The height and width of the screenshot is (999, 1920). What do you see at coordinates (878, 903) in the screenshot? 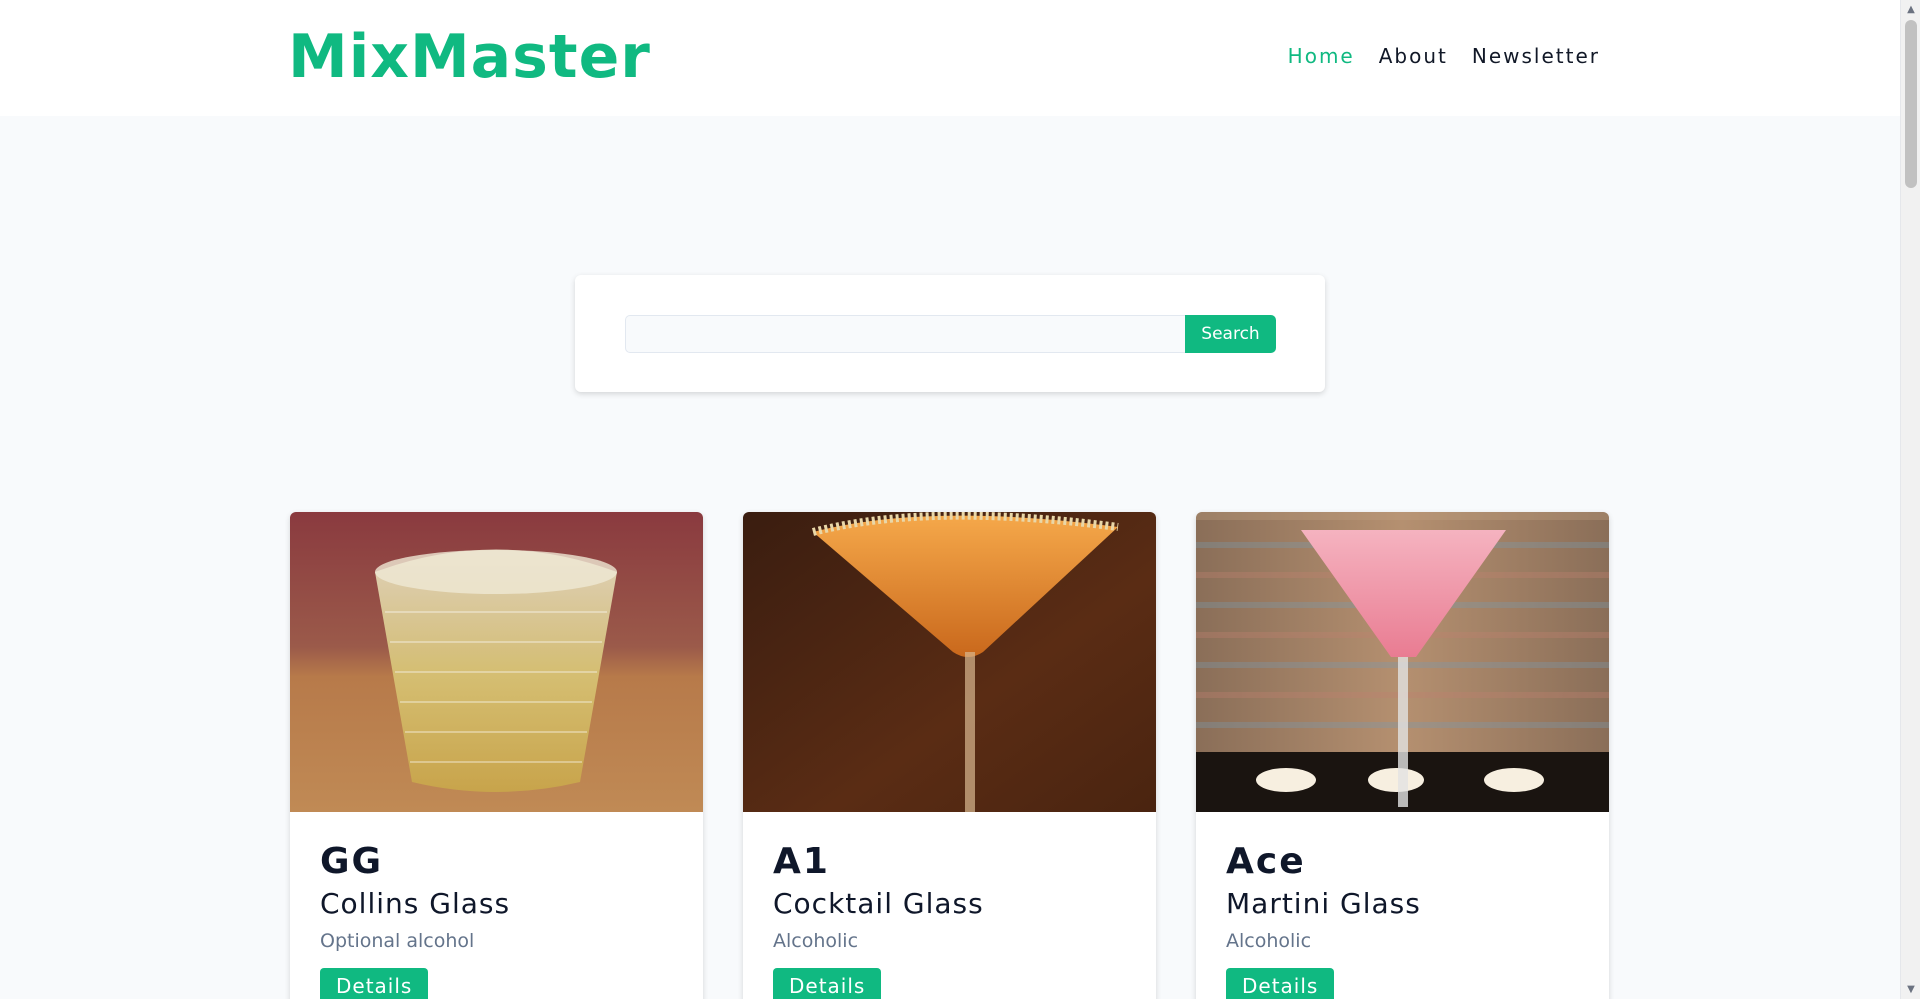
I see `cocktail-glass: Cocktail Glass` at bounding box center [878, 903].